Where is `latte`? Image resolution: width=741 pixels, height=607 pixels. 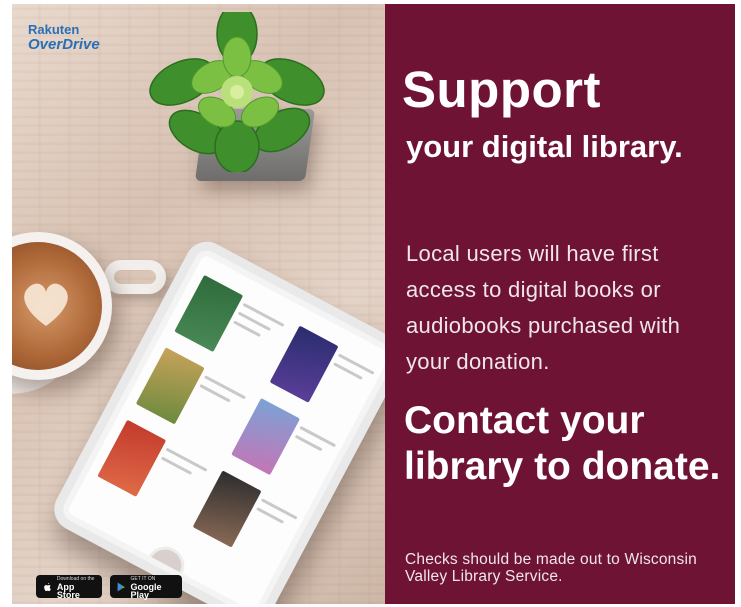
latte is located at coordinates (57, 306).